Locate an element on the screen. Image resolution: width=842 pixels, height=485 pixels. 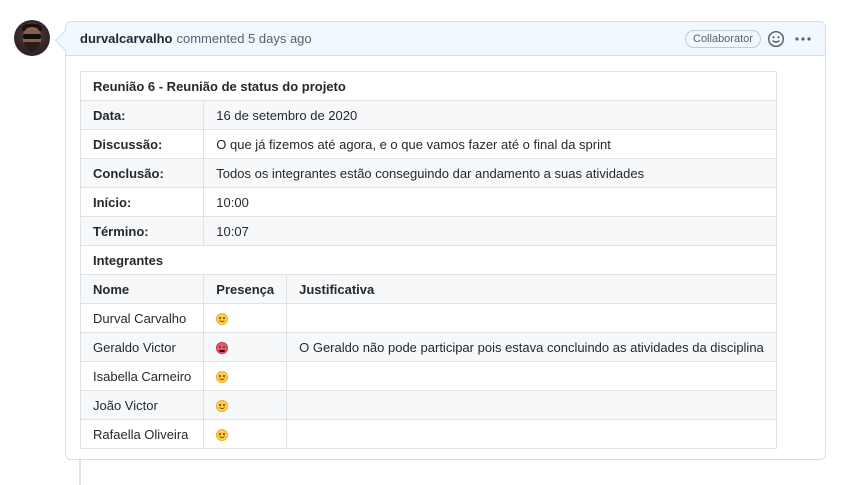
member-name: Rafaella Oliveira is located at coordinates (142, 434).